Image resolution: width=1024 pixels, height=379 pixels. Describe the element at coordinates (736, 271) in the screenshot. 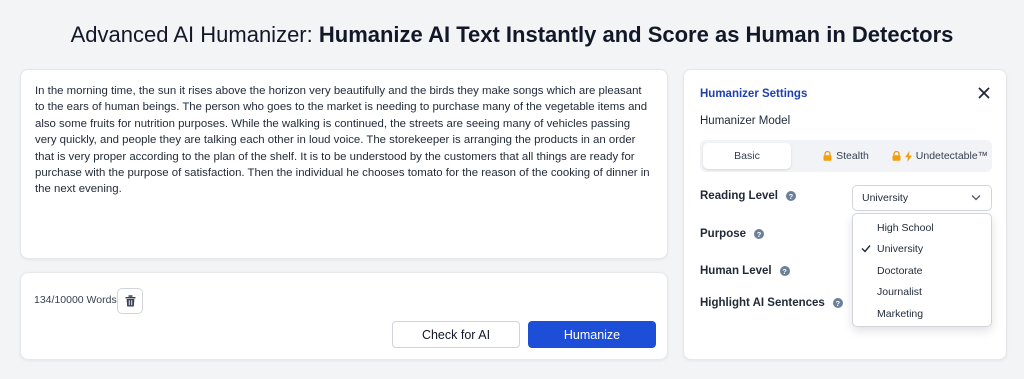

I see `human-level-label: Human Level` at that location.